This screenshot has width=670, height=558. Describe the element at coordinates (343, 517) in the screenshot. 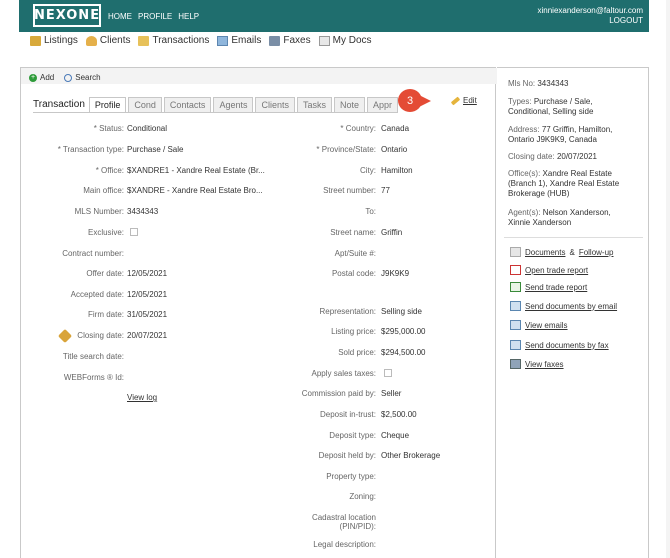

I see `cadastral-label-line1: Cadastral location` at that location.